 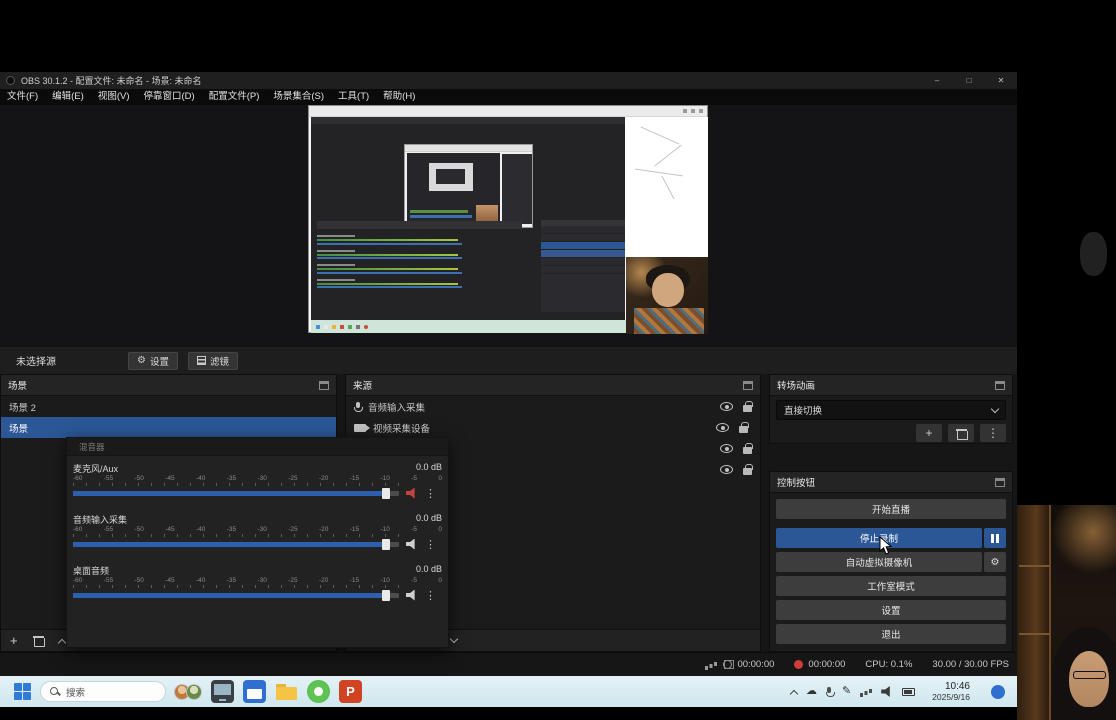 I want to click on menu-docks: 停靠窗口(D), so click(x=168, y=97).